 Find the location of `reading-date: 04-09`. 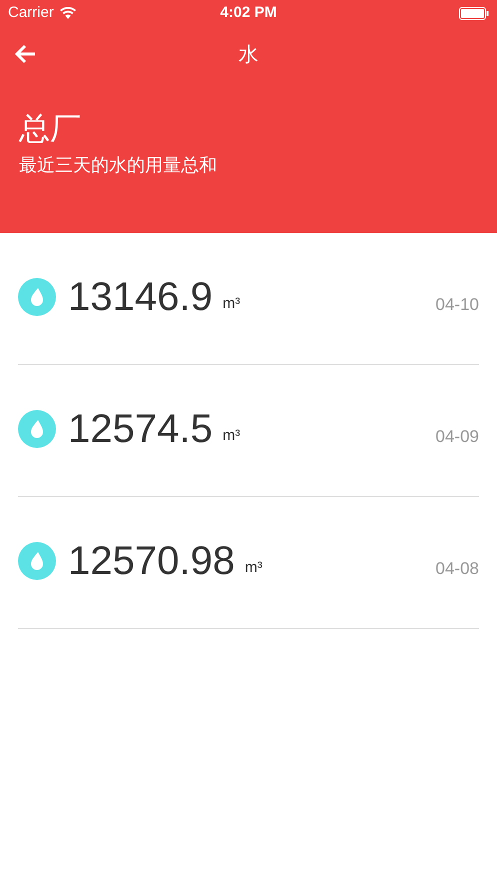

reading-date: 04-09 is located at coordinates (457, 437).